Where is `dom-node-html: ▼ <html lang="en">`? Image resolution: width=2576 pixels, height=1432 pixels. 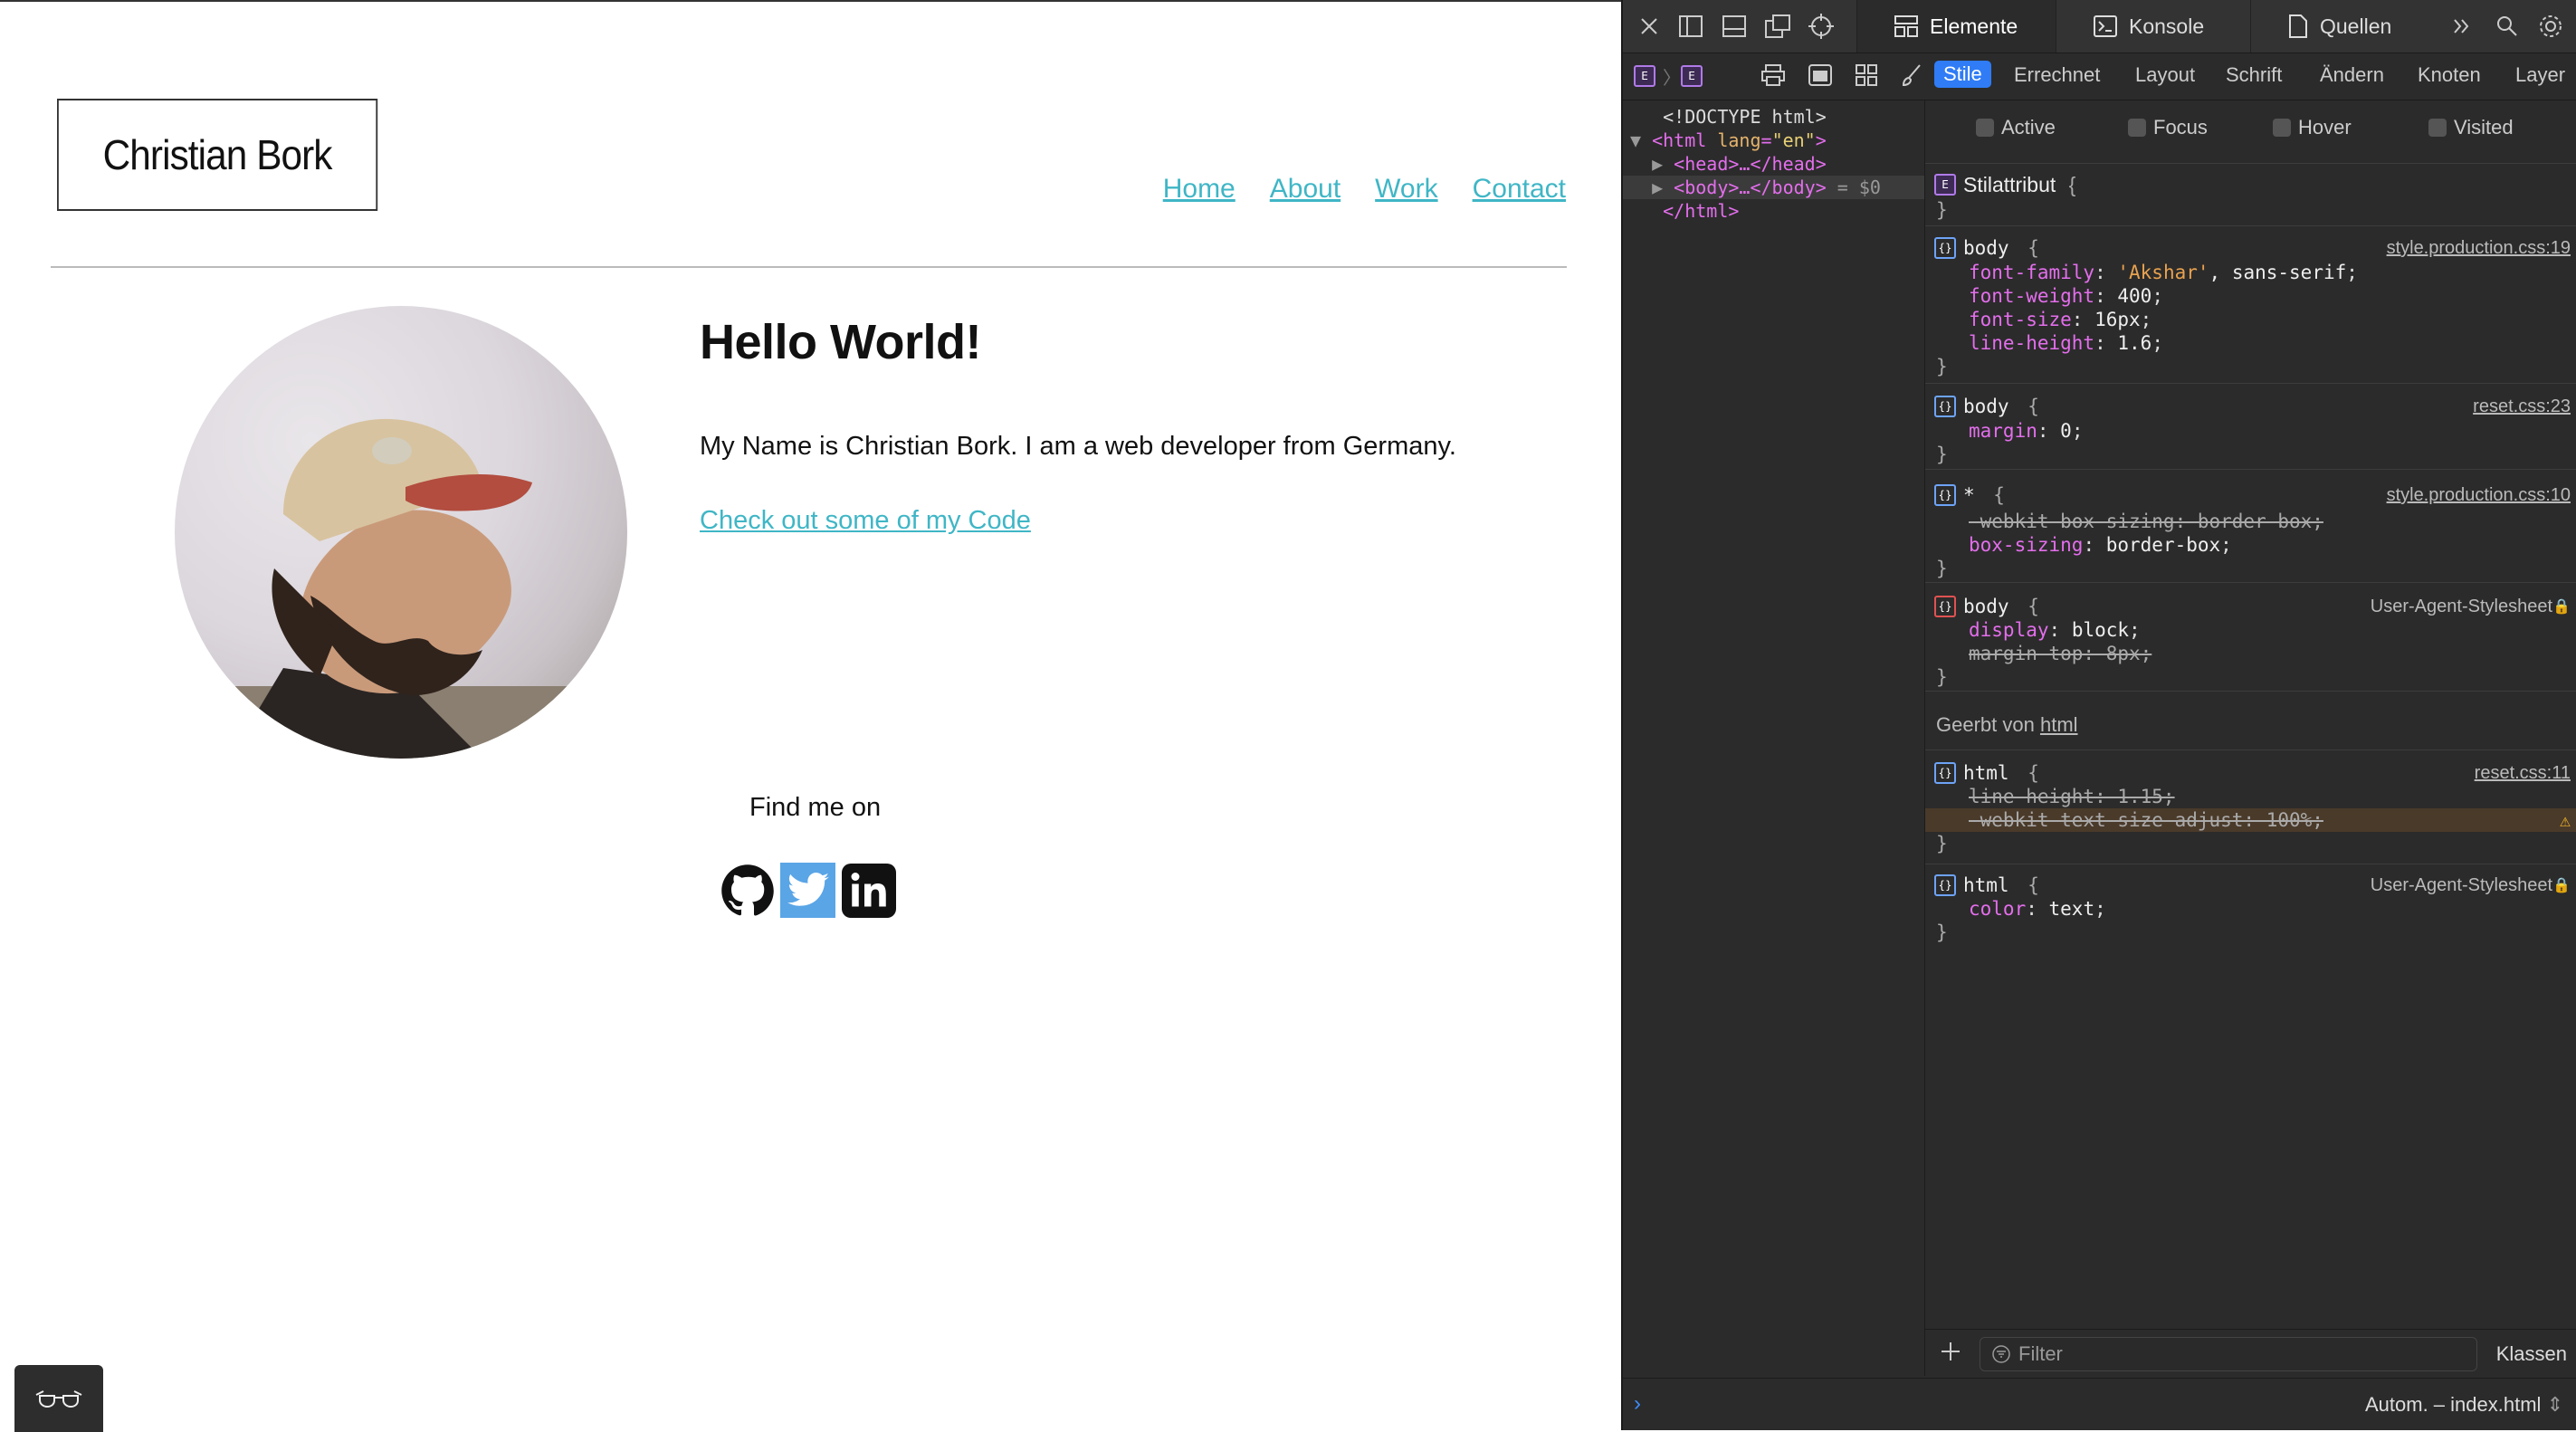
dom-node-html: ▼ <html lang="en"> is located at coordinates (1774, 140).